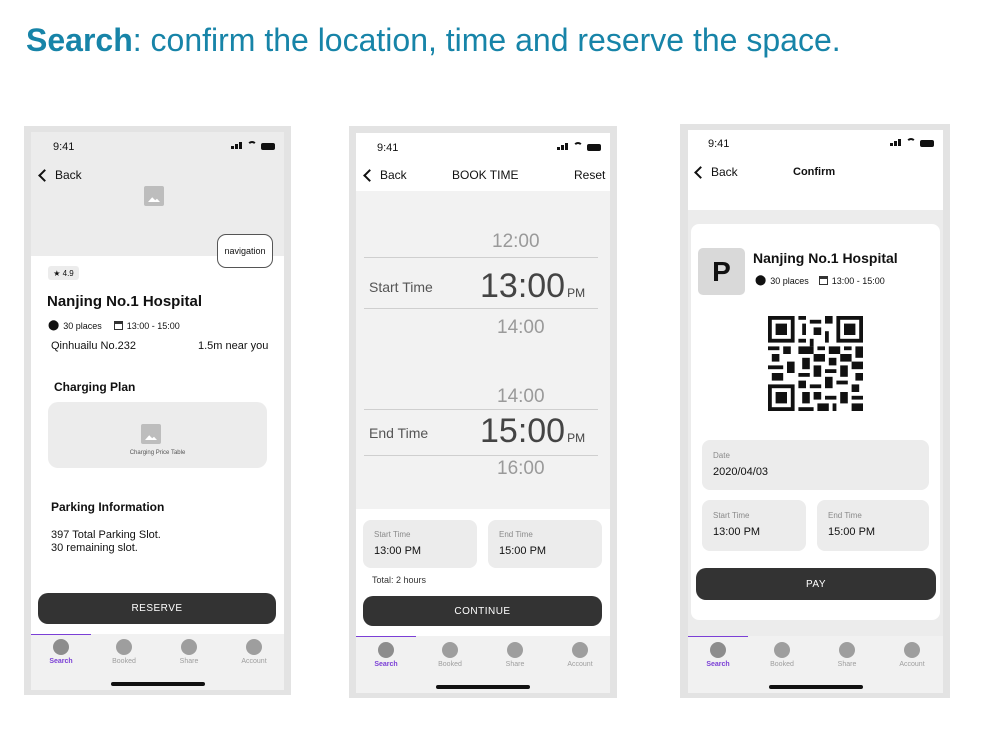 The height and width of the screenshot is (733, 1000). I want to click on date-label: Date, so click(721, 455).